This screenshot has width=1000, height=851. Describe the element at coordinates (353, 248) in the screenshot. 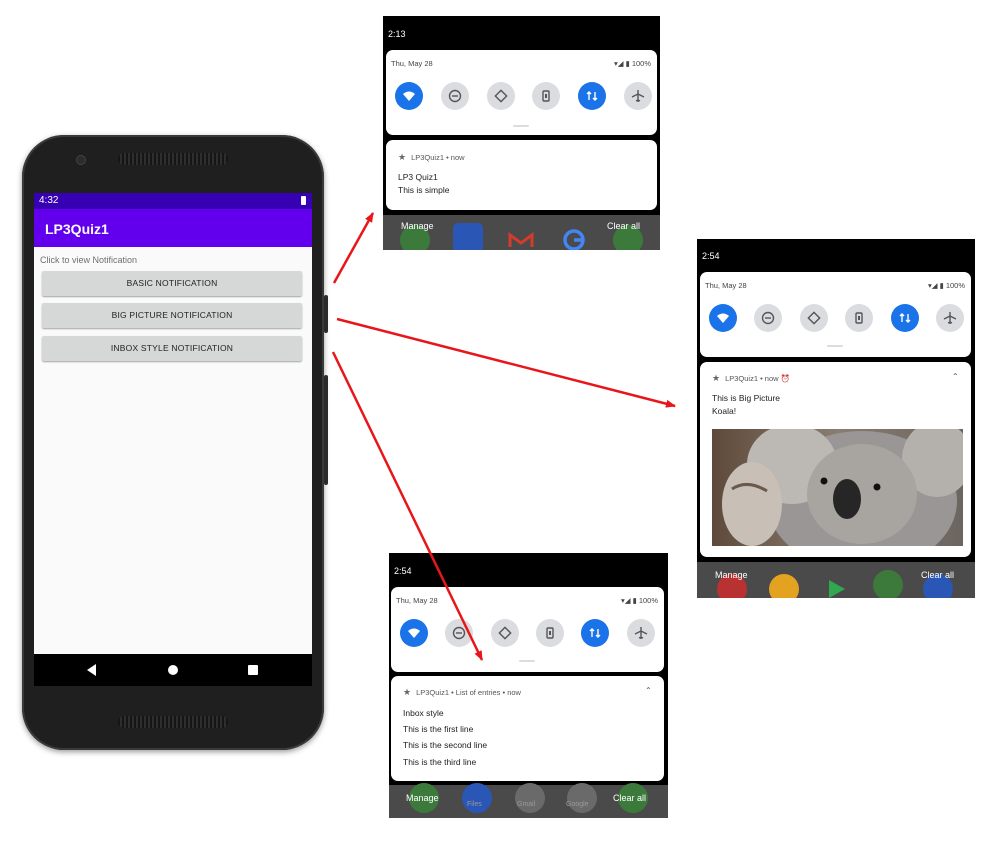

I see `arrow-to-basic` at that location.